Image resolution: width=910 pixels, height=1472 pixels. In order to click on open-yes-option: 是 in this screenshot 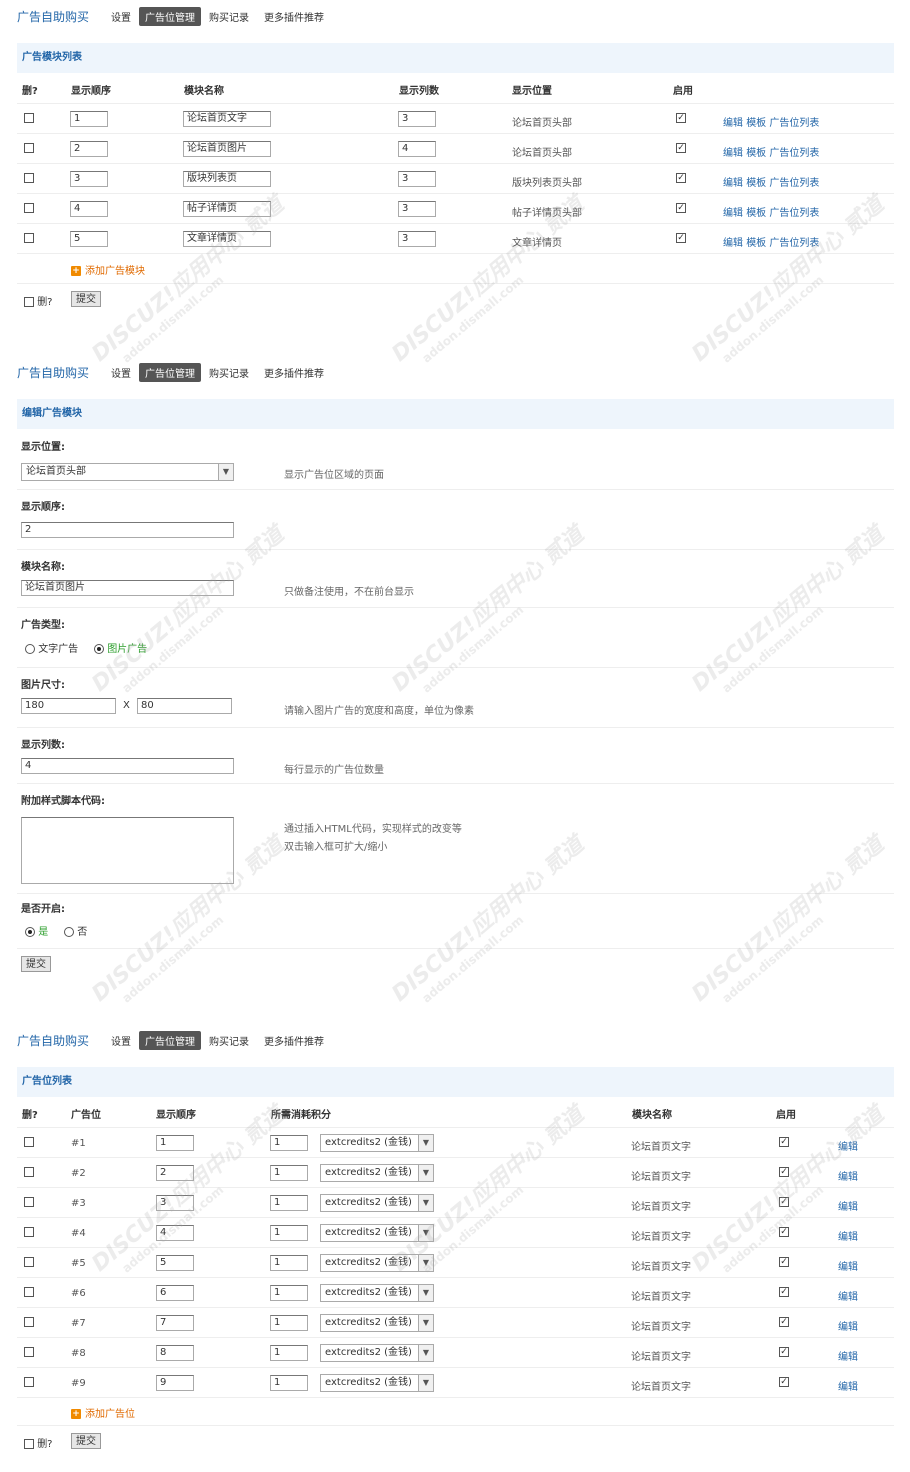, I will do `click(36, 930)`.